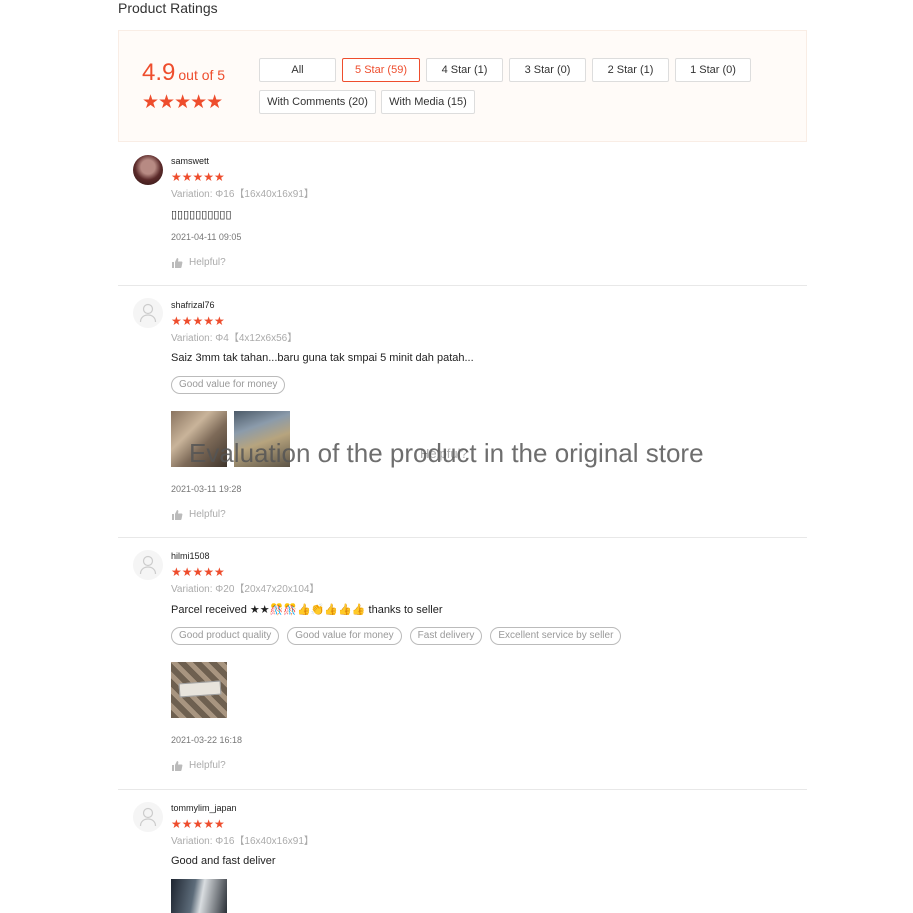 This screenshot has height=913, width=913. I want to click on review-tag: Good product quality, so click(225, 636).